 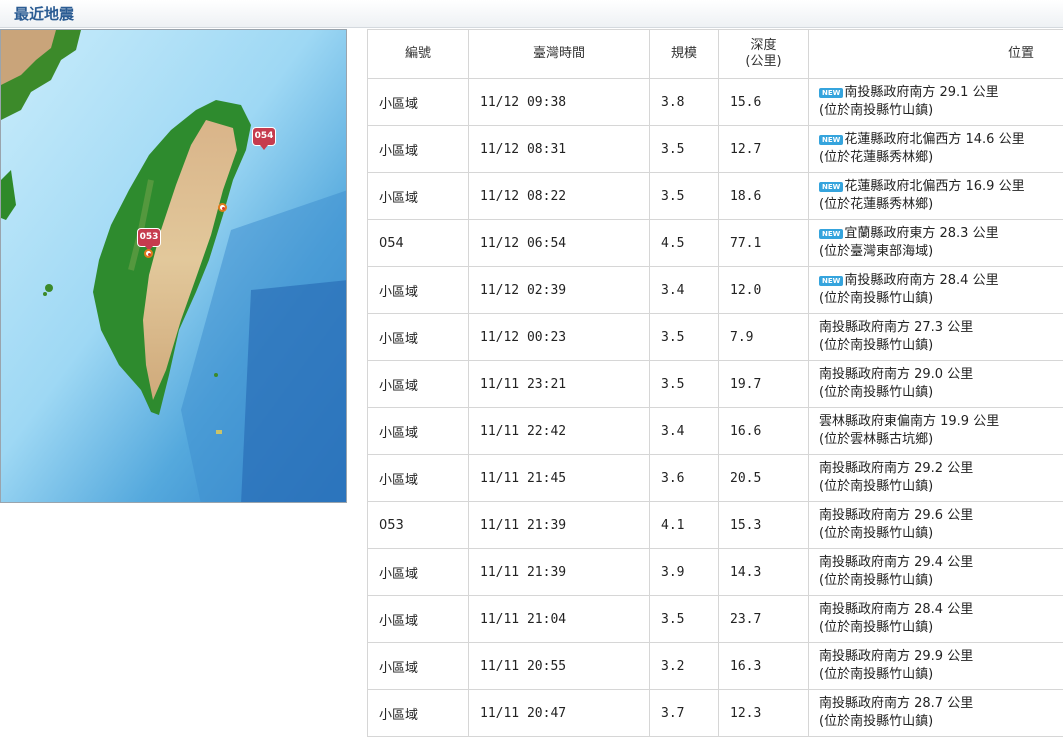 What do you see at coordinates (764, 196) in the screenshot?
I see `cell-depth: 18.6` at bounding box center [764, 196].